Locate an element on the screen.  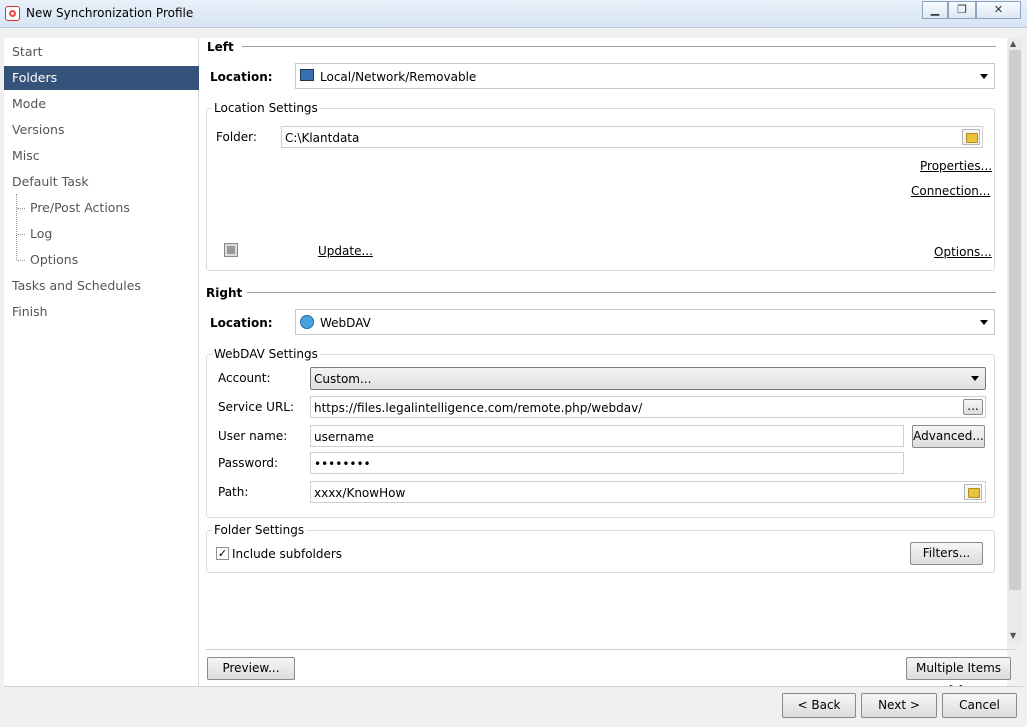
sidebar-item-options: Options is located at coordinates (101, 260).